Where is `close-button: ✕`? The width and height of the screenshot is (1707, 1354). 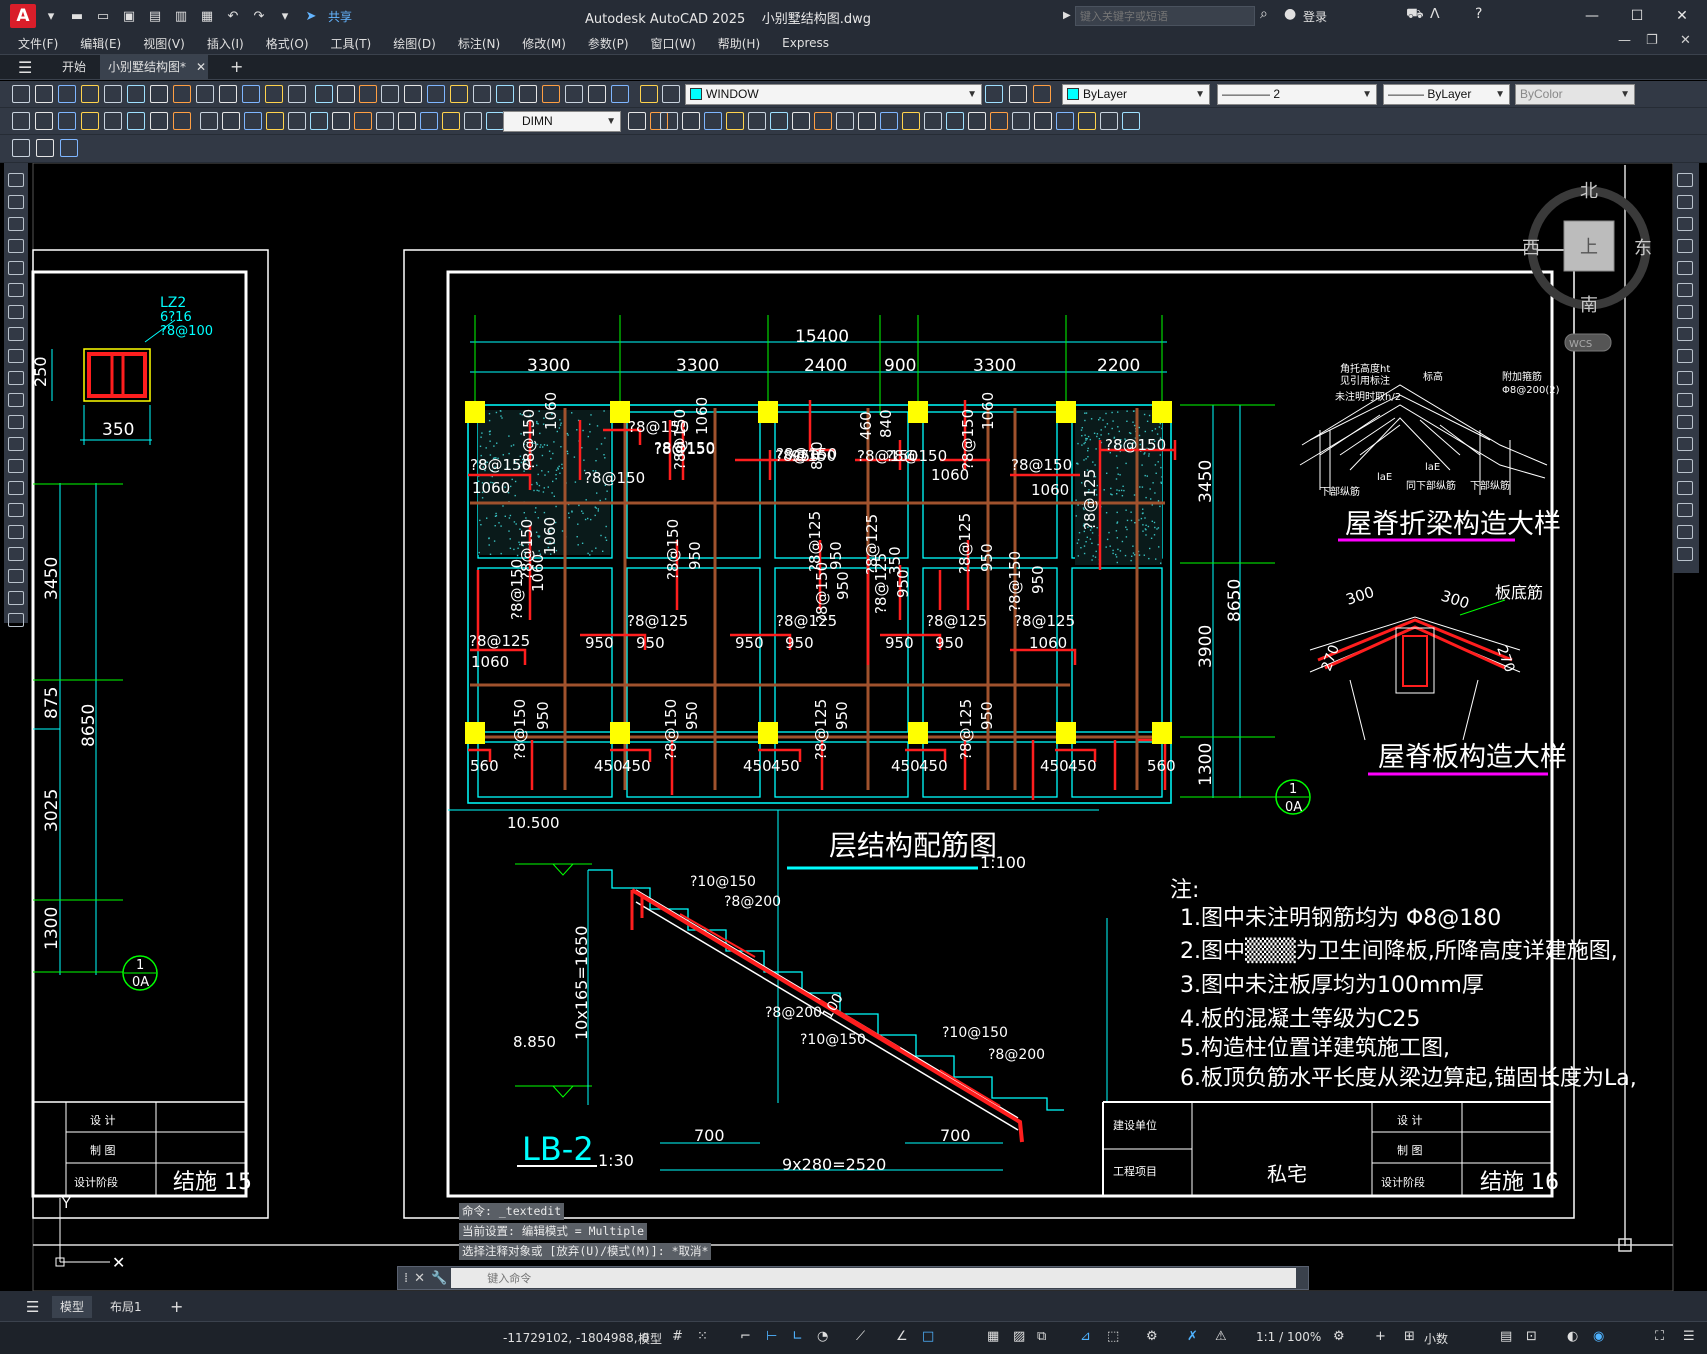 close-button: ✕ is located at coordinates (1682, 16).